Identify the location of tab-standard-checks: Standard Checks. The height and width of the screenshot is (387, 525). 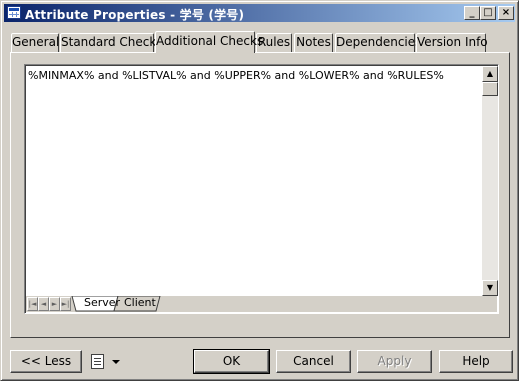
(111, 42).